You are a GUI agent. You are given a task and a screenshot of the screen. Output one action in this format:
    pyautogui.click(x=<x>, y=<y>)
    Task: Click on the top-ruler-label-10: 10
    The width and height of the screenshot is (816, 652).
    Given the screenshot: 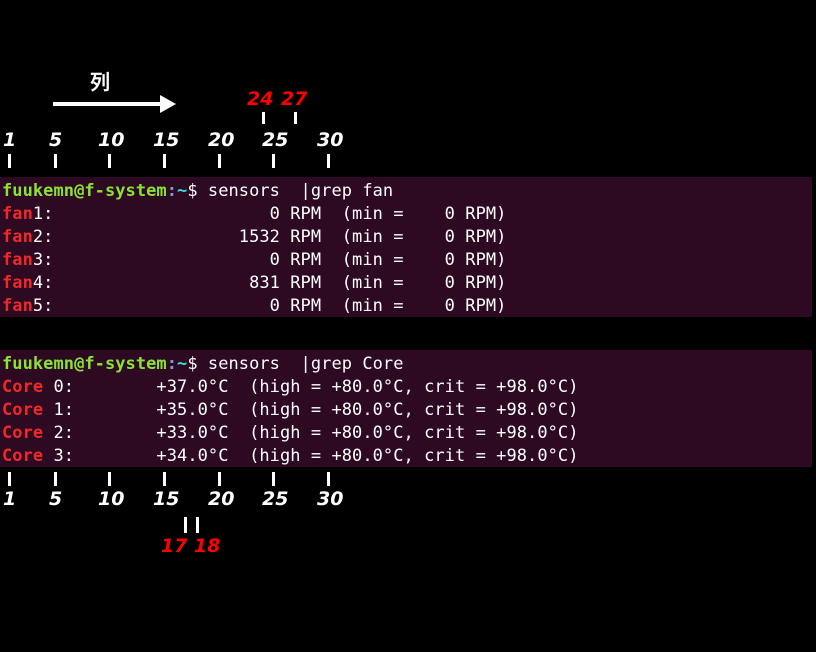 What is the action you would take?
    pyautogui.click(x=111, y=140)
    